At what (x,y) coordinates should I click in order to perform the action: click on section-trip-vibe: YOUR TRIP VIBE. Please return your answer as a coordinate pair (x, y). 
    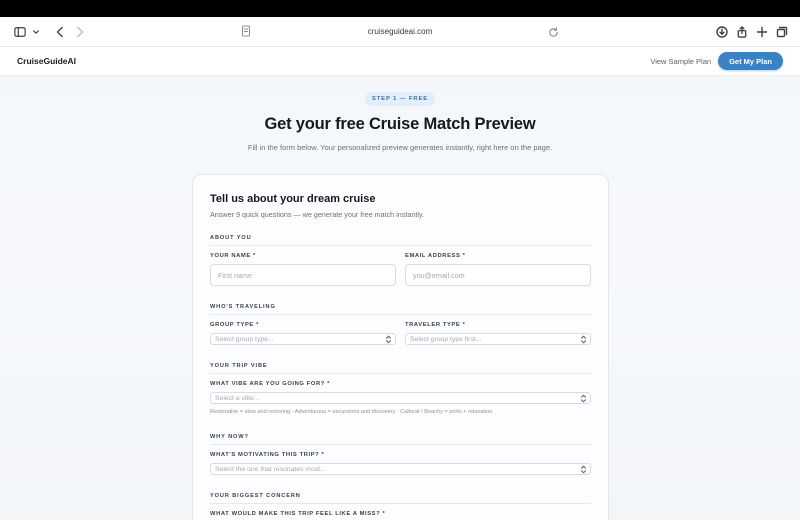
    Looking at the image, I should click on (400, 368).